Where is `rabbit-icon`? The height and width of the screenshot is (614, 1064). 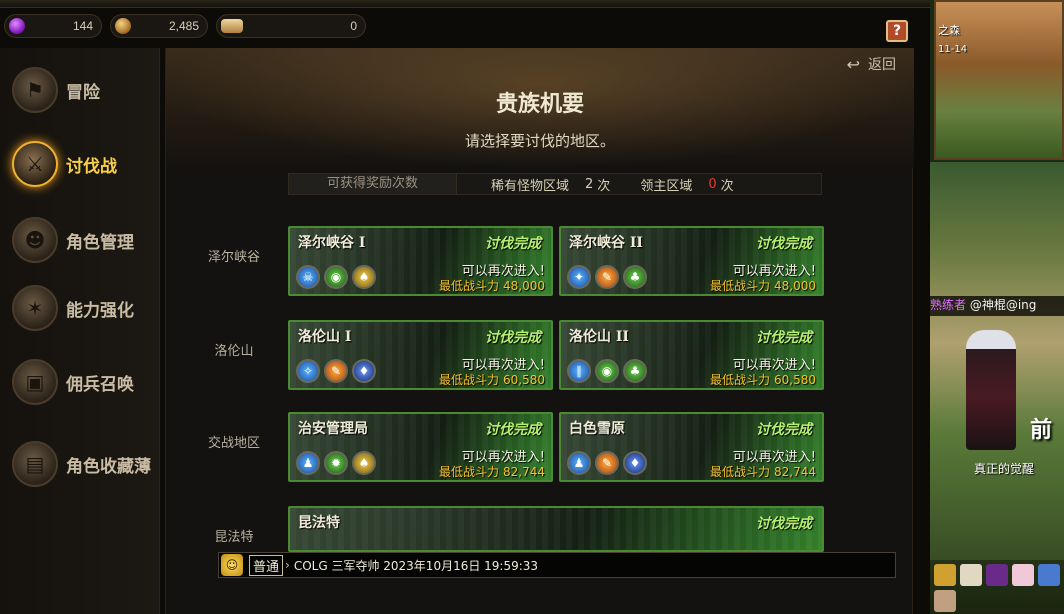
rabbit-icon is located at coordinates (1023, 575).